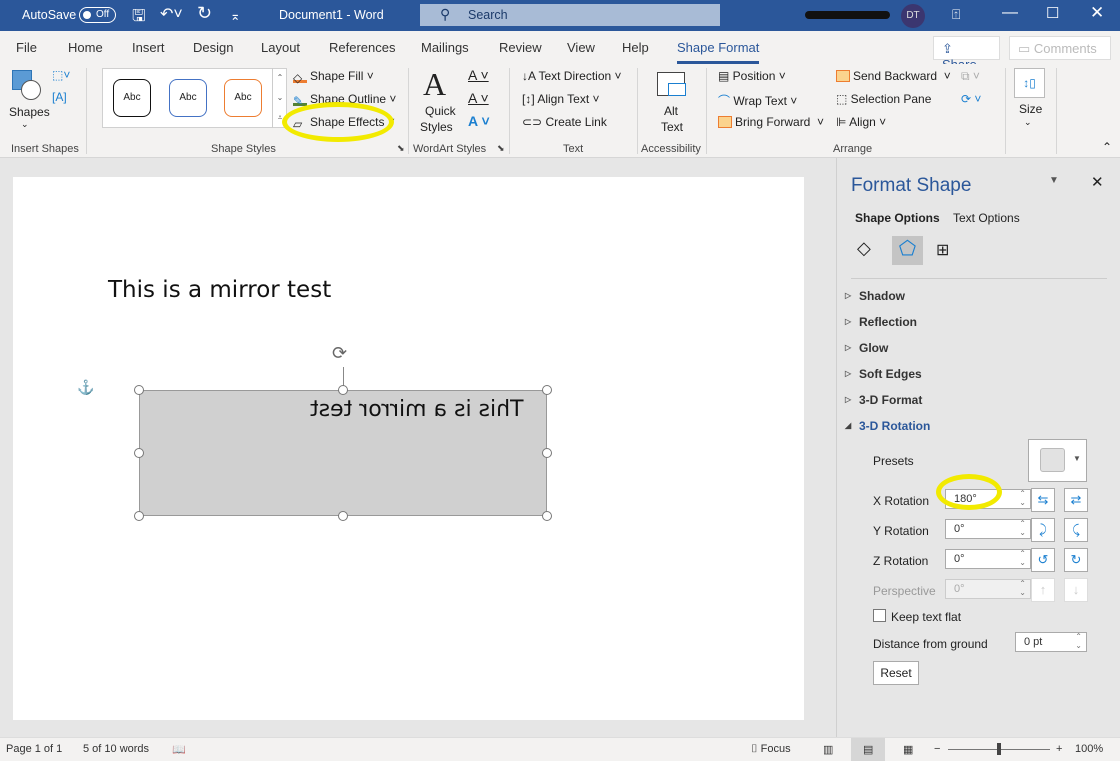 The image size is (1120, 761). I want to click on ribbon-display-icon: ⍐, so click(956, 14).